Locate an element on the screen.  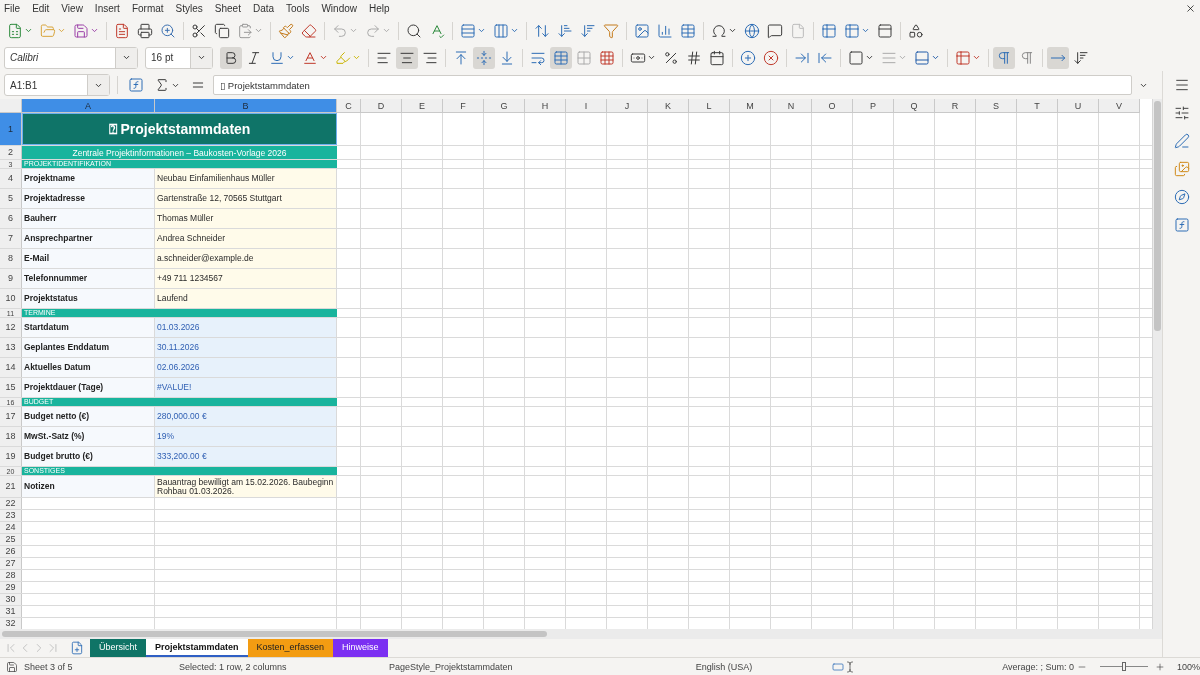
row-header: 8 is located at coordinates (11, 258).